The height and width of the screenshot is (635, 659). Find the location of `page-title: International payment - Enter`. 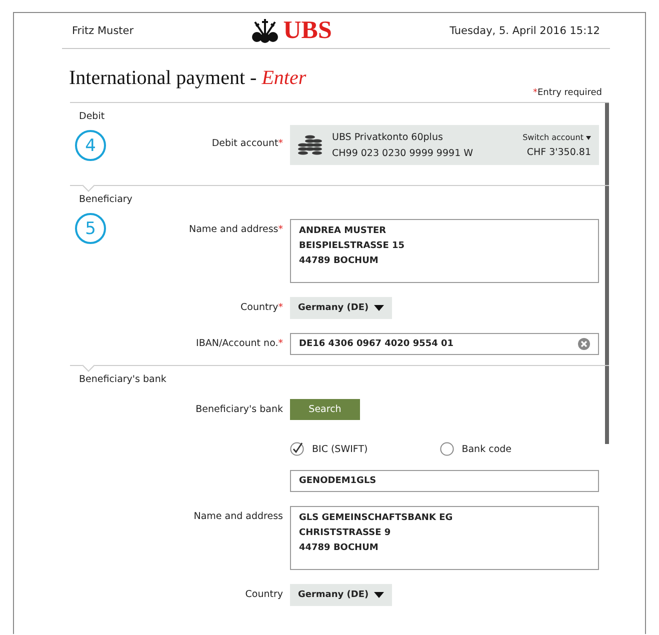

page-title: International payment - Enter is located at coordinates (188, 78).